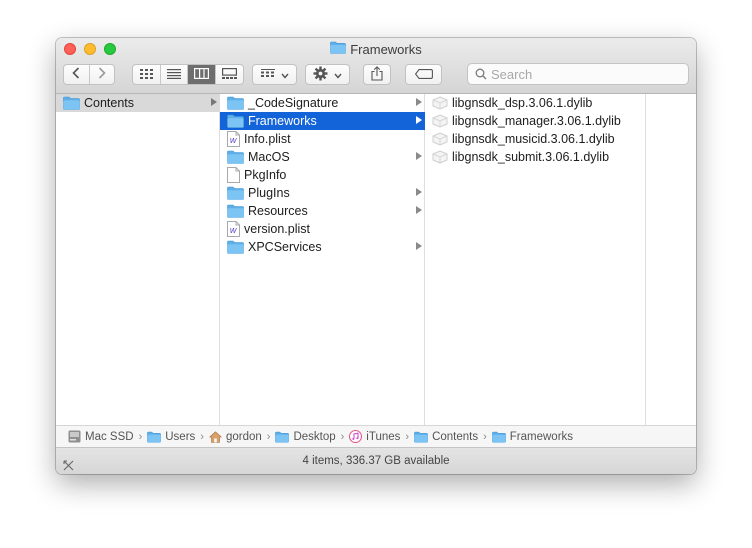  Describe the element at coordinates (269, 157) in the screenshot. I see `item-label: MacOS` at that location.